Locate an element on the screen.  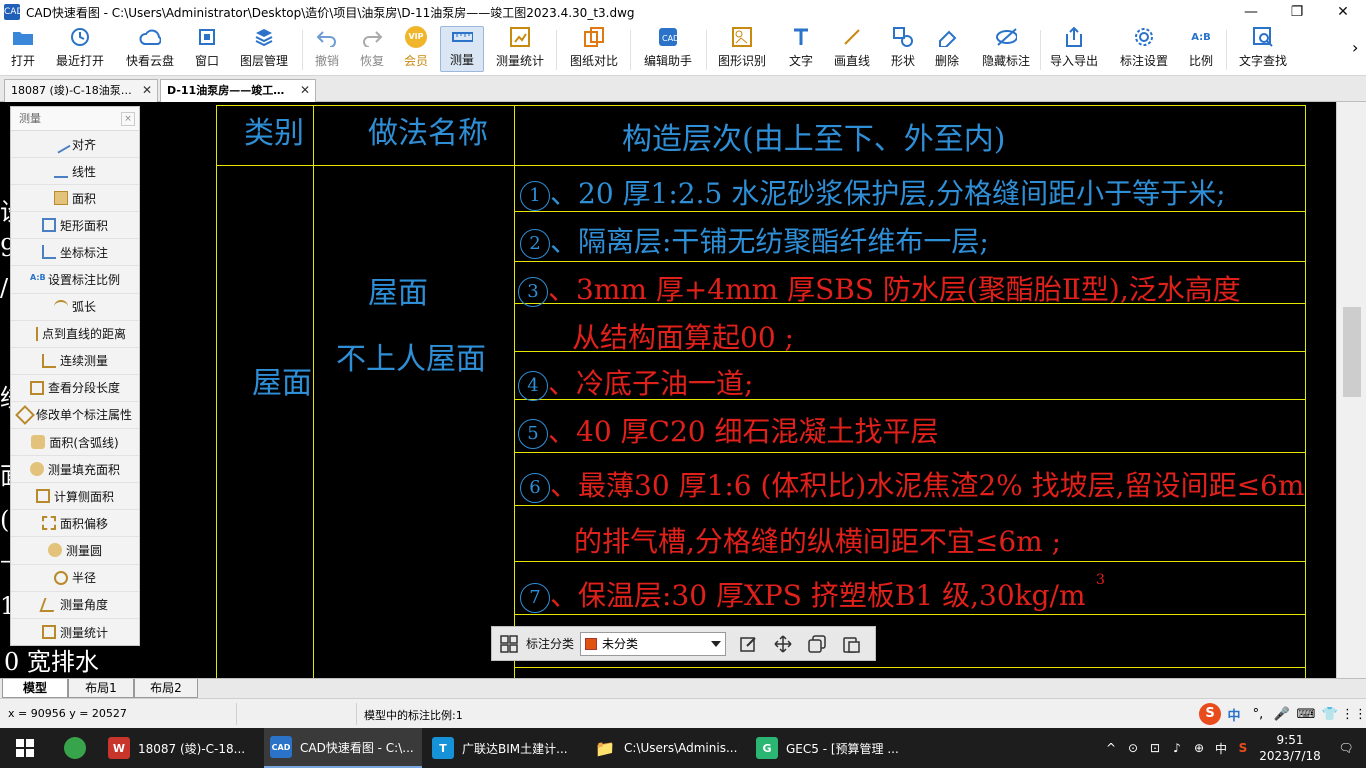
sogou-icon: S is located at coordinates (1210, 714).